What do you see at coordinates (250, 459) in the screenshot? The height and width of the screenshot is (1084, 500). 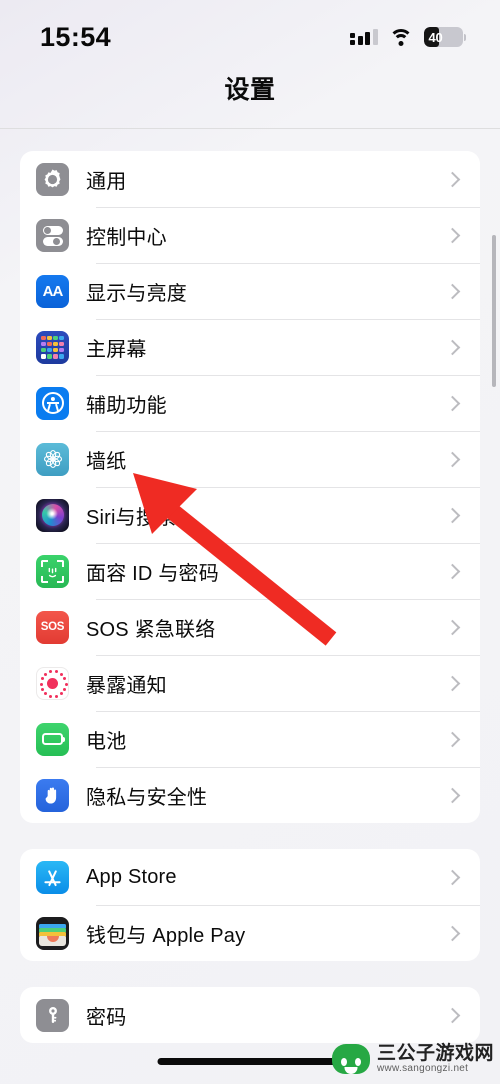 I see `settings-row: 墙纸` at bounding box center [250, 459].